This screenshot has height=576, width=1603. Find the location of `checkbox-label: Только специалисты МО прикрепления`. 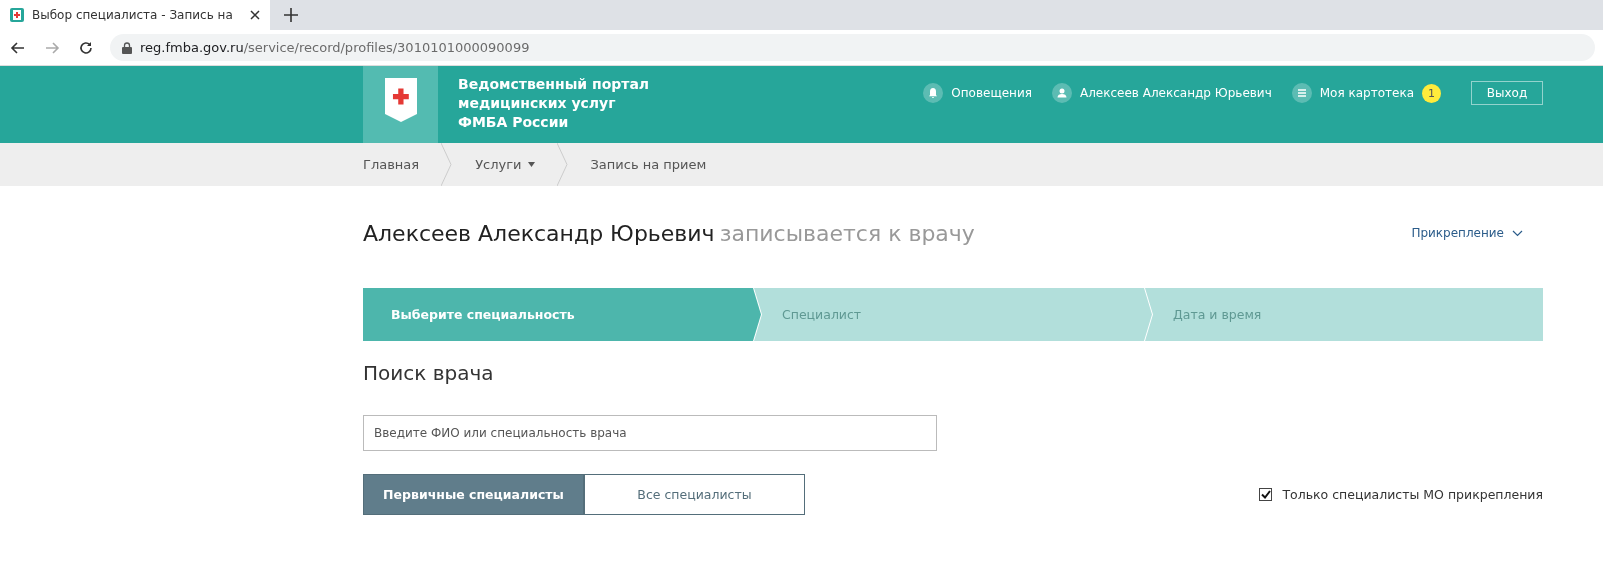

checkbox-label: Только специалисты МО прикрепления is located at coordinates (1412, 494).